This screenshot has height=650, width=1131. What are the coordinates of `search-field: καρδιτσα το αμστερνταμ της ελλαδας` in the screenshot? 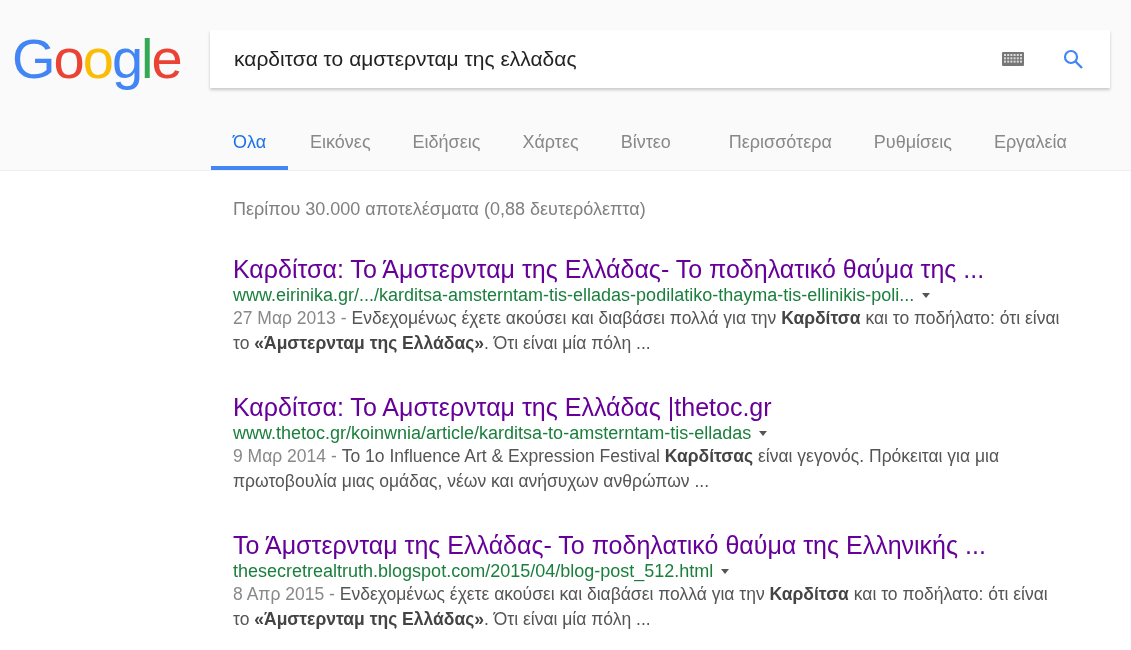 It's located at (618, 59).